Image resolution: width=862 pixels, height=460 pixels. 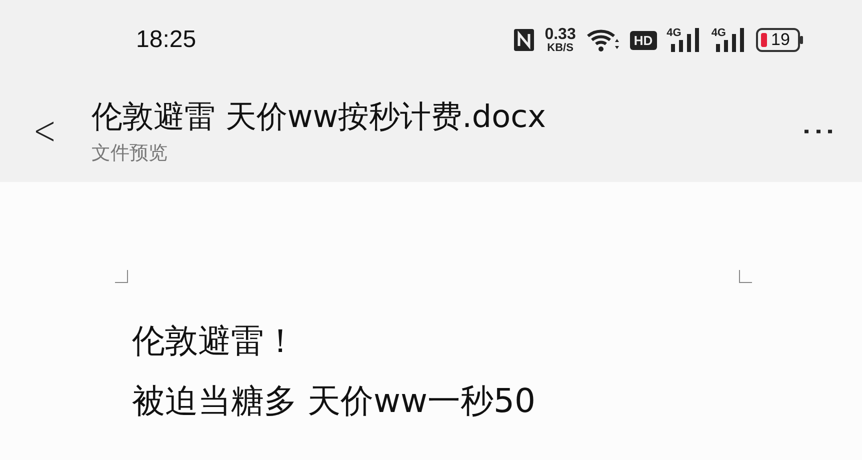 I want to click on more-menu-button: ⋮, so click(x=819, y=131).